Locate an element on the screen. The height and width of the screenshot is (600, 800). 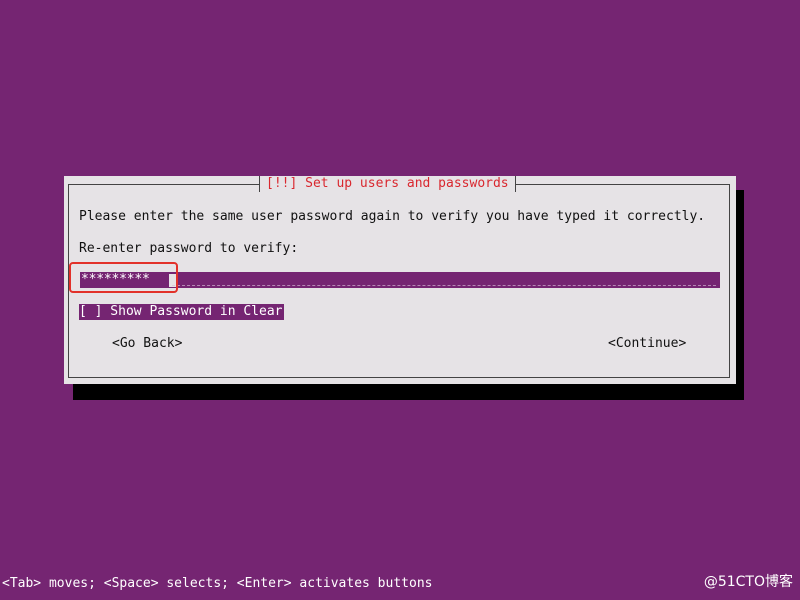
re-enter-password-field: ********* is located at coordinates (400, 280).